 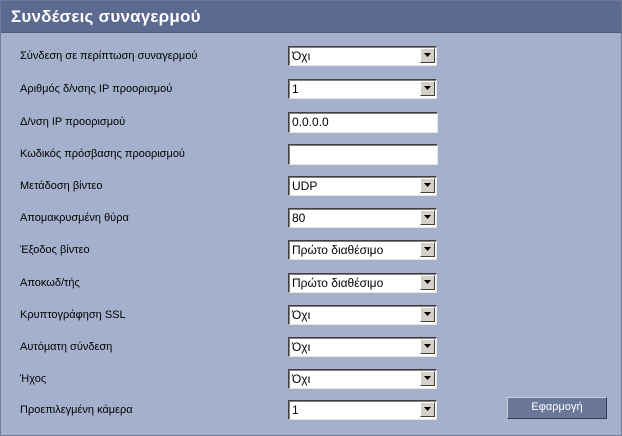 I want to click on destination-password-input, so click(x=363, y=154).